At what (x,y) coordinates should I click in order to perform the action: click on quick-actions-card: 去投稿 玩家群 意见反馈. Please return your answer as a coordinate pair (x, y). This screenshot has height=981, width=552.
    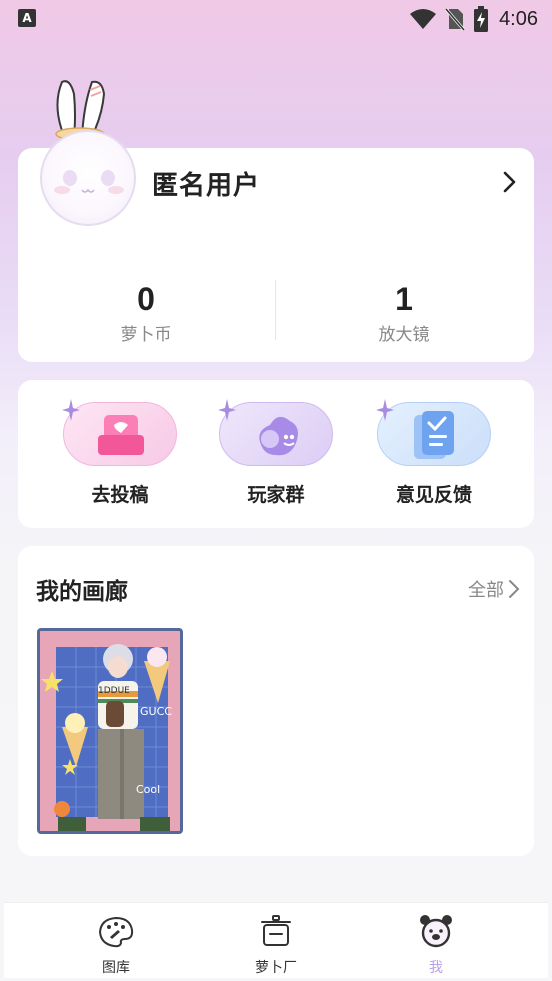
    Looking at the image, I should click on (276, 454).